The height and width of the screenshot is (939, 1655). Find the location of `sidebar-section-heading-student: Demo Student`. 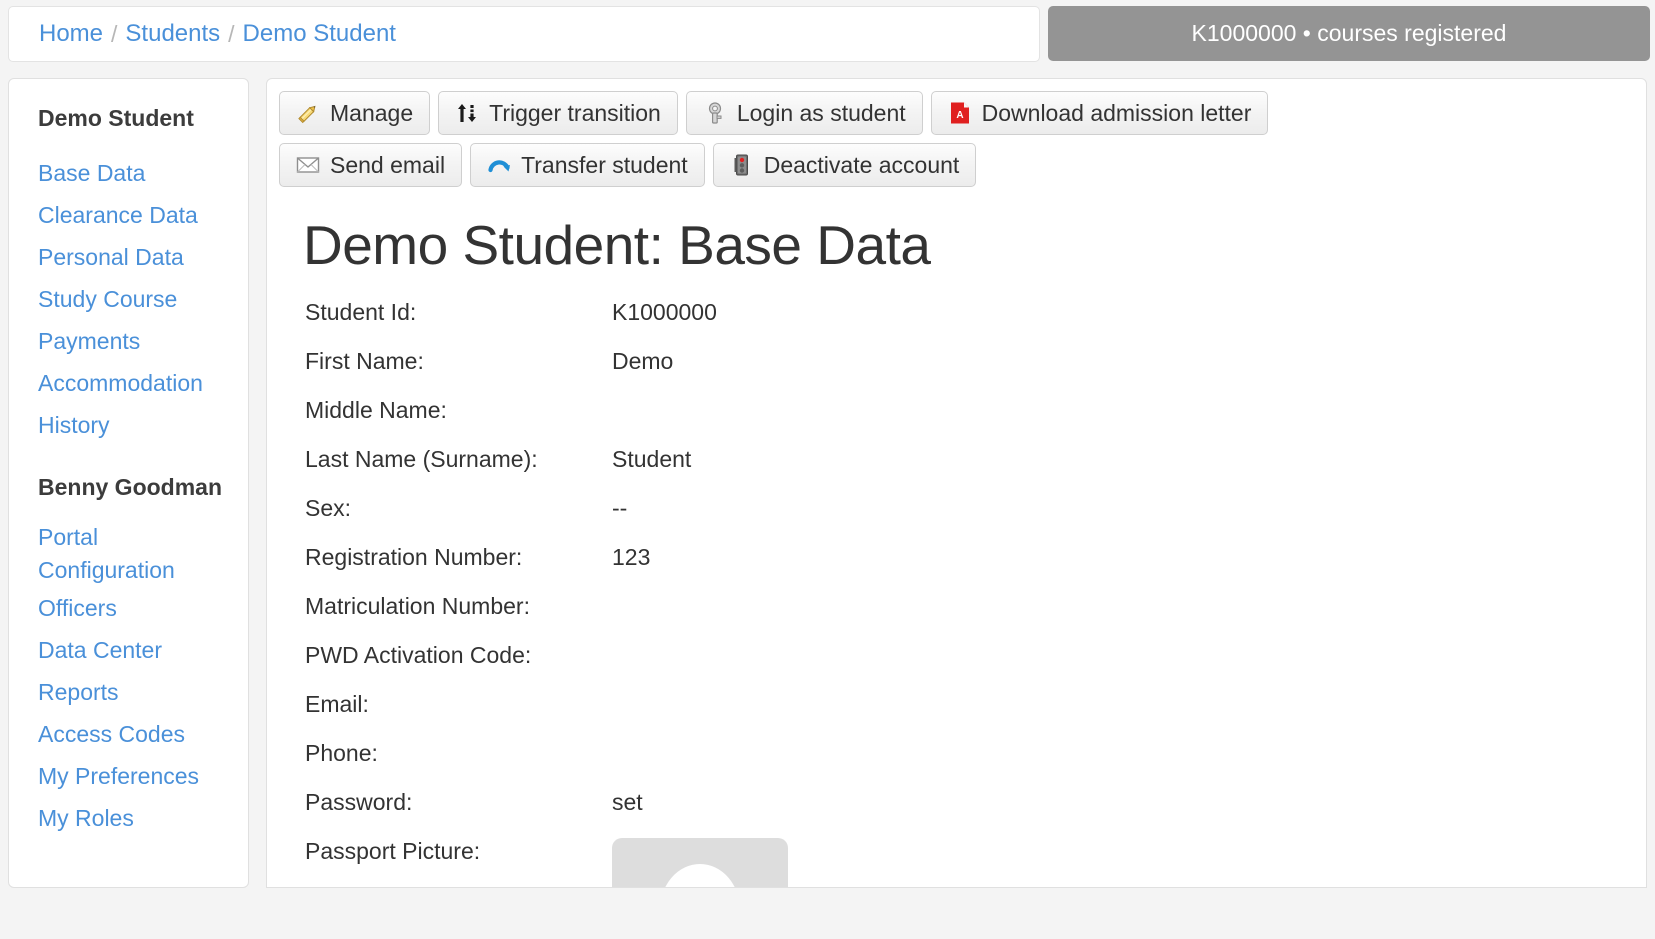

sidebar-section-heading-student: Demo Student is located at coordinates (116, 118).